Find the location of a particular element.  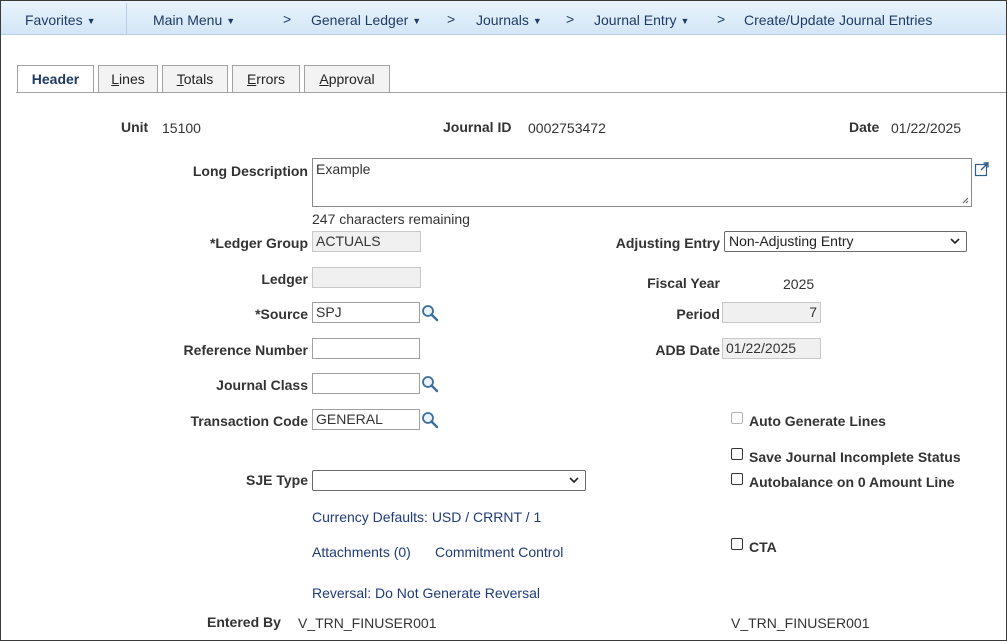

favorites-menu: Favorites ▼ is located at coordinates (60, 20).